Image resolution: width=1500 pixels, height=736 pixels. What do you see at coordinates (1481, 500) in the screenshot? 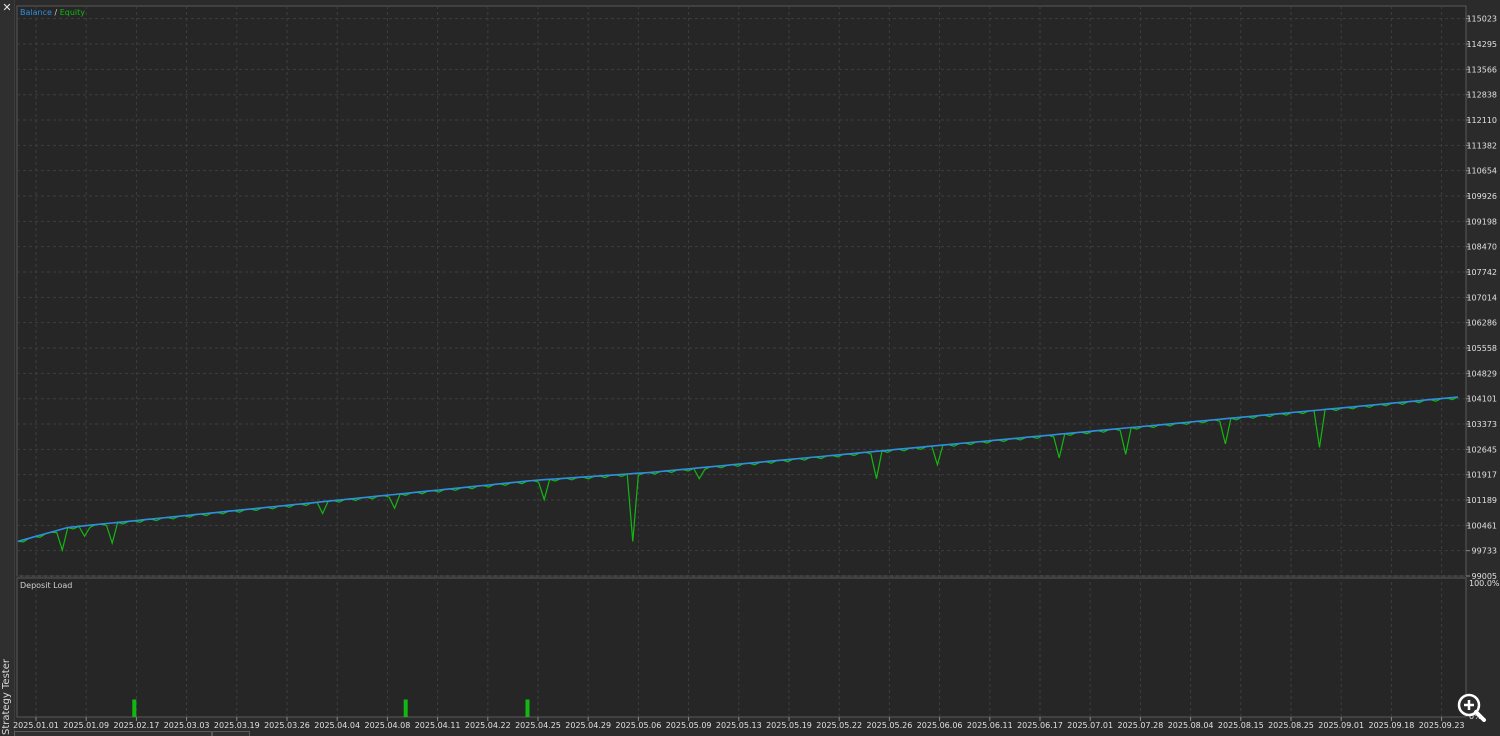
I see `y-tick-label: 101189` at bounding box center [1481, 500].